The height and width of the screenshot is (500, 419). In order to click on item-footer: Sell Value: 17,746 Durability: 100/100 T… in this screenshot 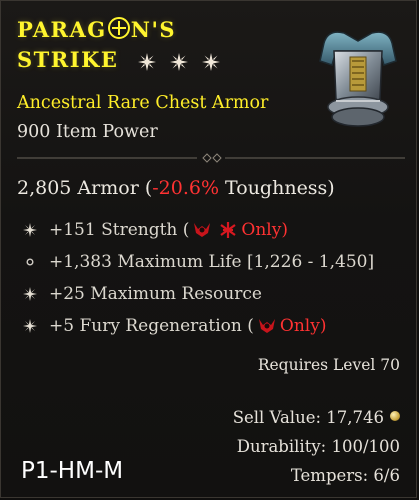, I will do `click(316, 446)`.